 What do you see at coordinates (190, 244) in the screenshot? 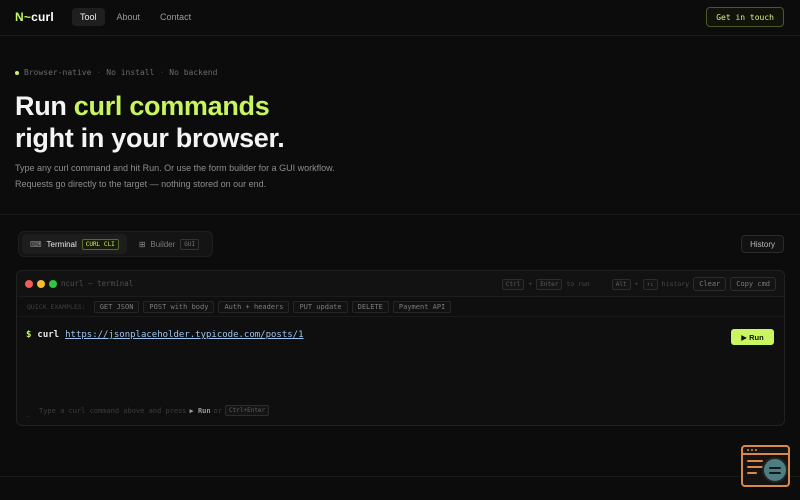
I see `tab-builder-badge: GUI` at bounding box center [190, 244].